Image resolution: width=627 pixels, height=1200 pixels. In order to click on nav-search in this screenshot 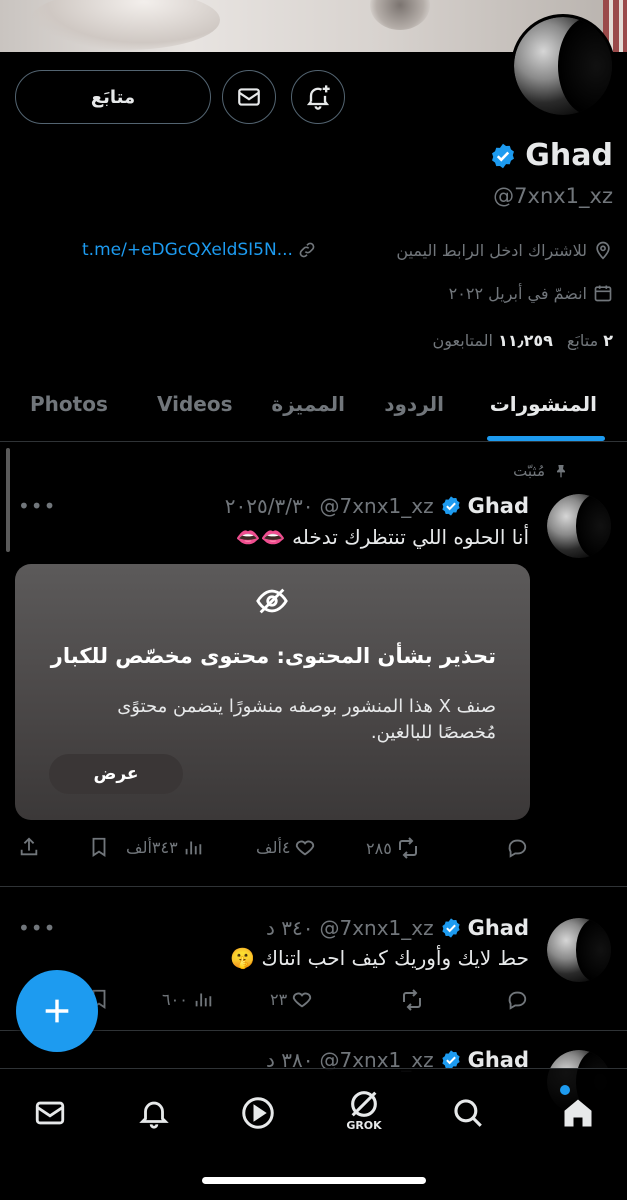, I will do `click(468, 1113)`.